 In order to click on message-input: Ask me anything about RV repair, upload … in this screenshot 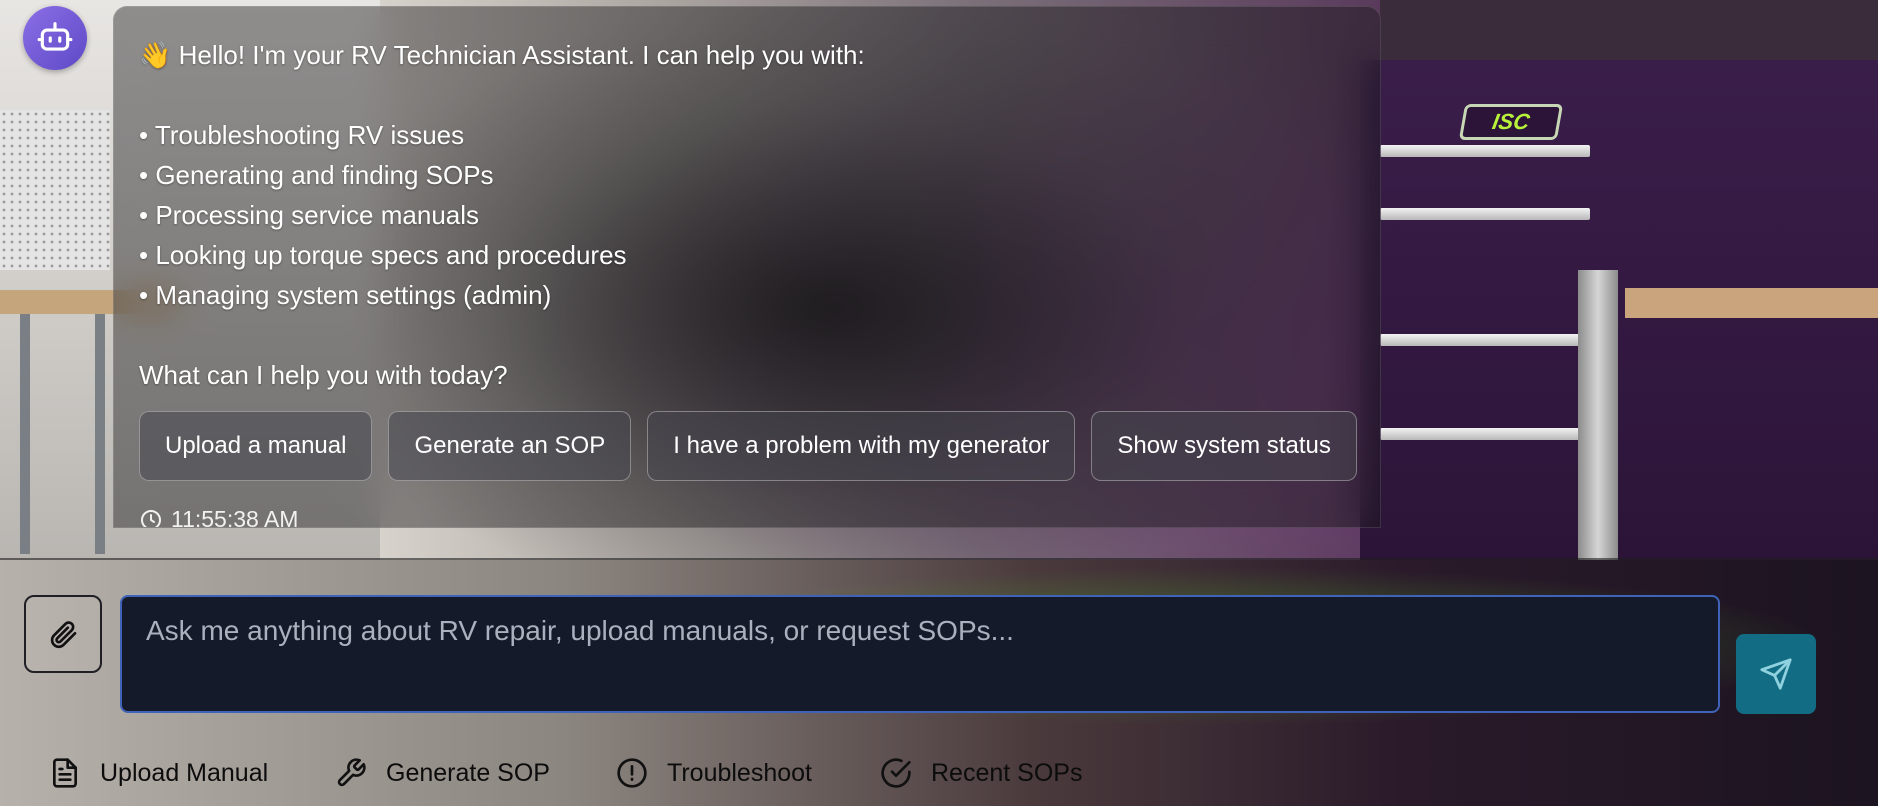, I will do `click(920, 654)`.